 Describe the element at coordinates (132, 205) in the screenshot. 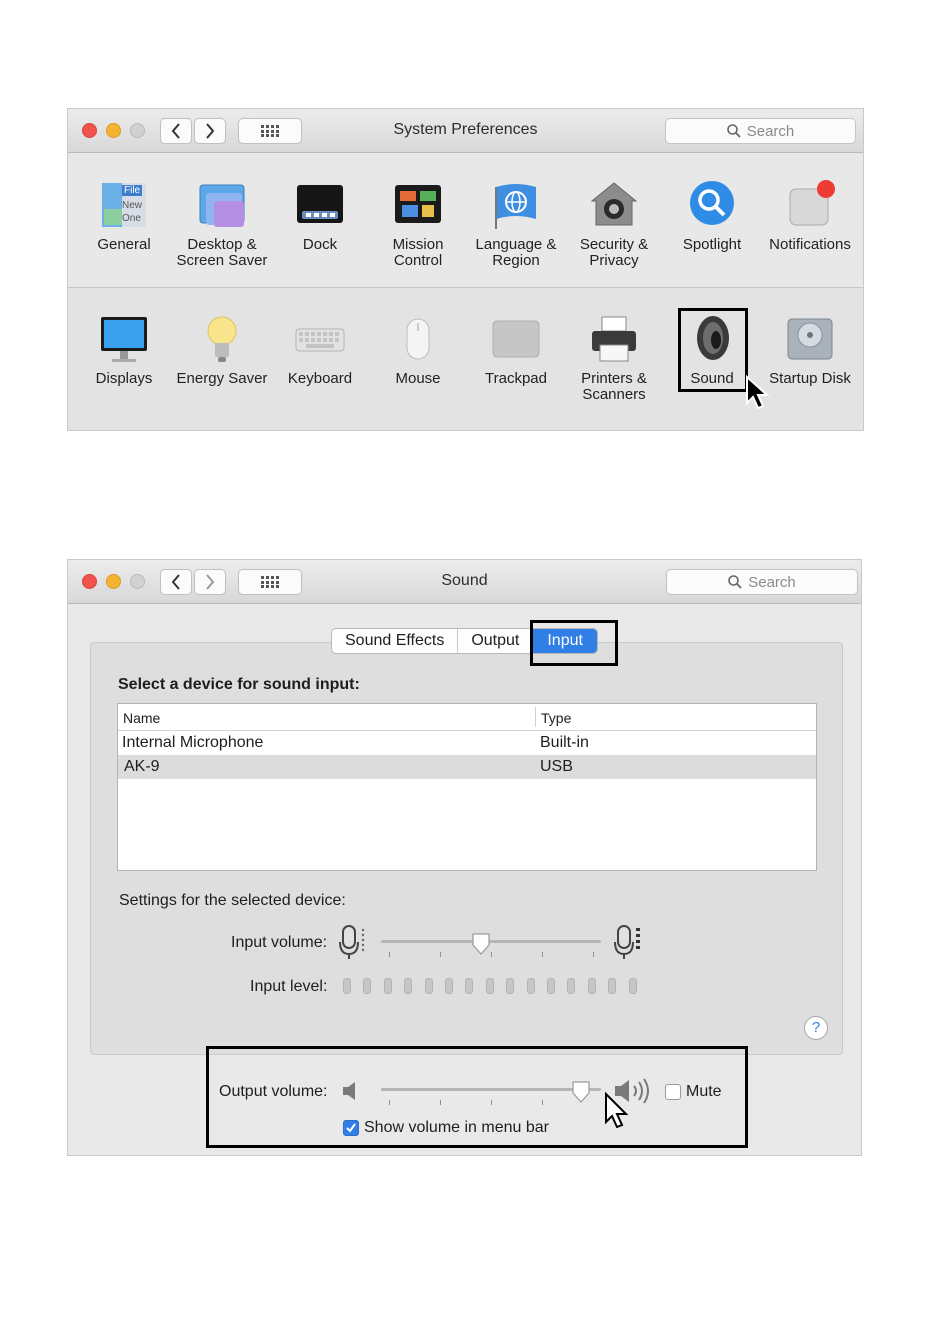

I see `general-icon-new: New` at that location.